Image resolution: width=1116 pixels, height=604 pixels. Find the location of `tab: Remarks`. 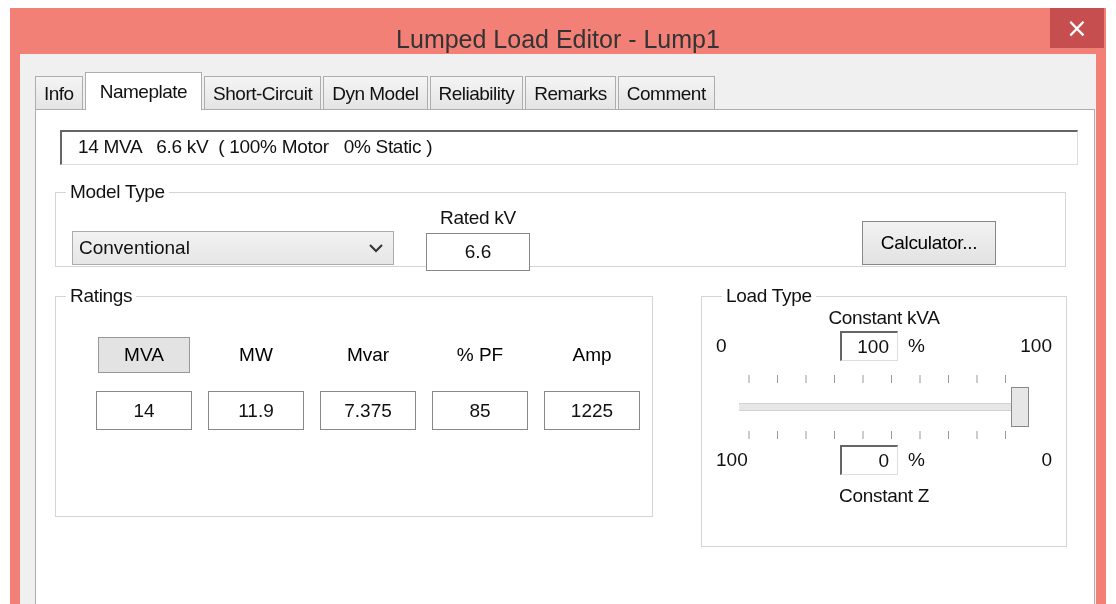

tab: Remarks is located at coordinates (570, 92).